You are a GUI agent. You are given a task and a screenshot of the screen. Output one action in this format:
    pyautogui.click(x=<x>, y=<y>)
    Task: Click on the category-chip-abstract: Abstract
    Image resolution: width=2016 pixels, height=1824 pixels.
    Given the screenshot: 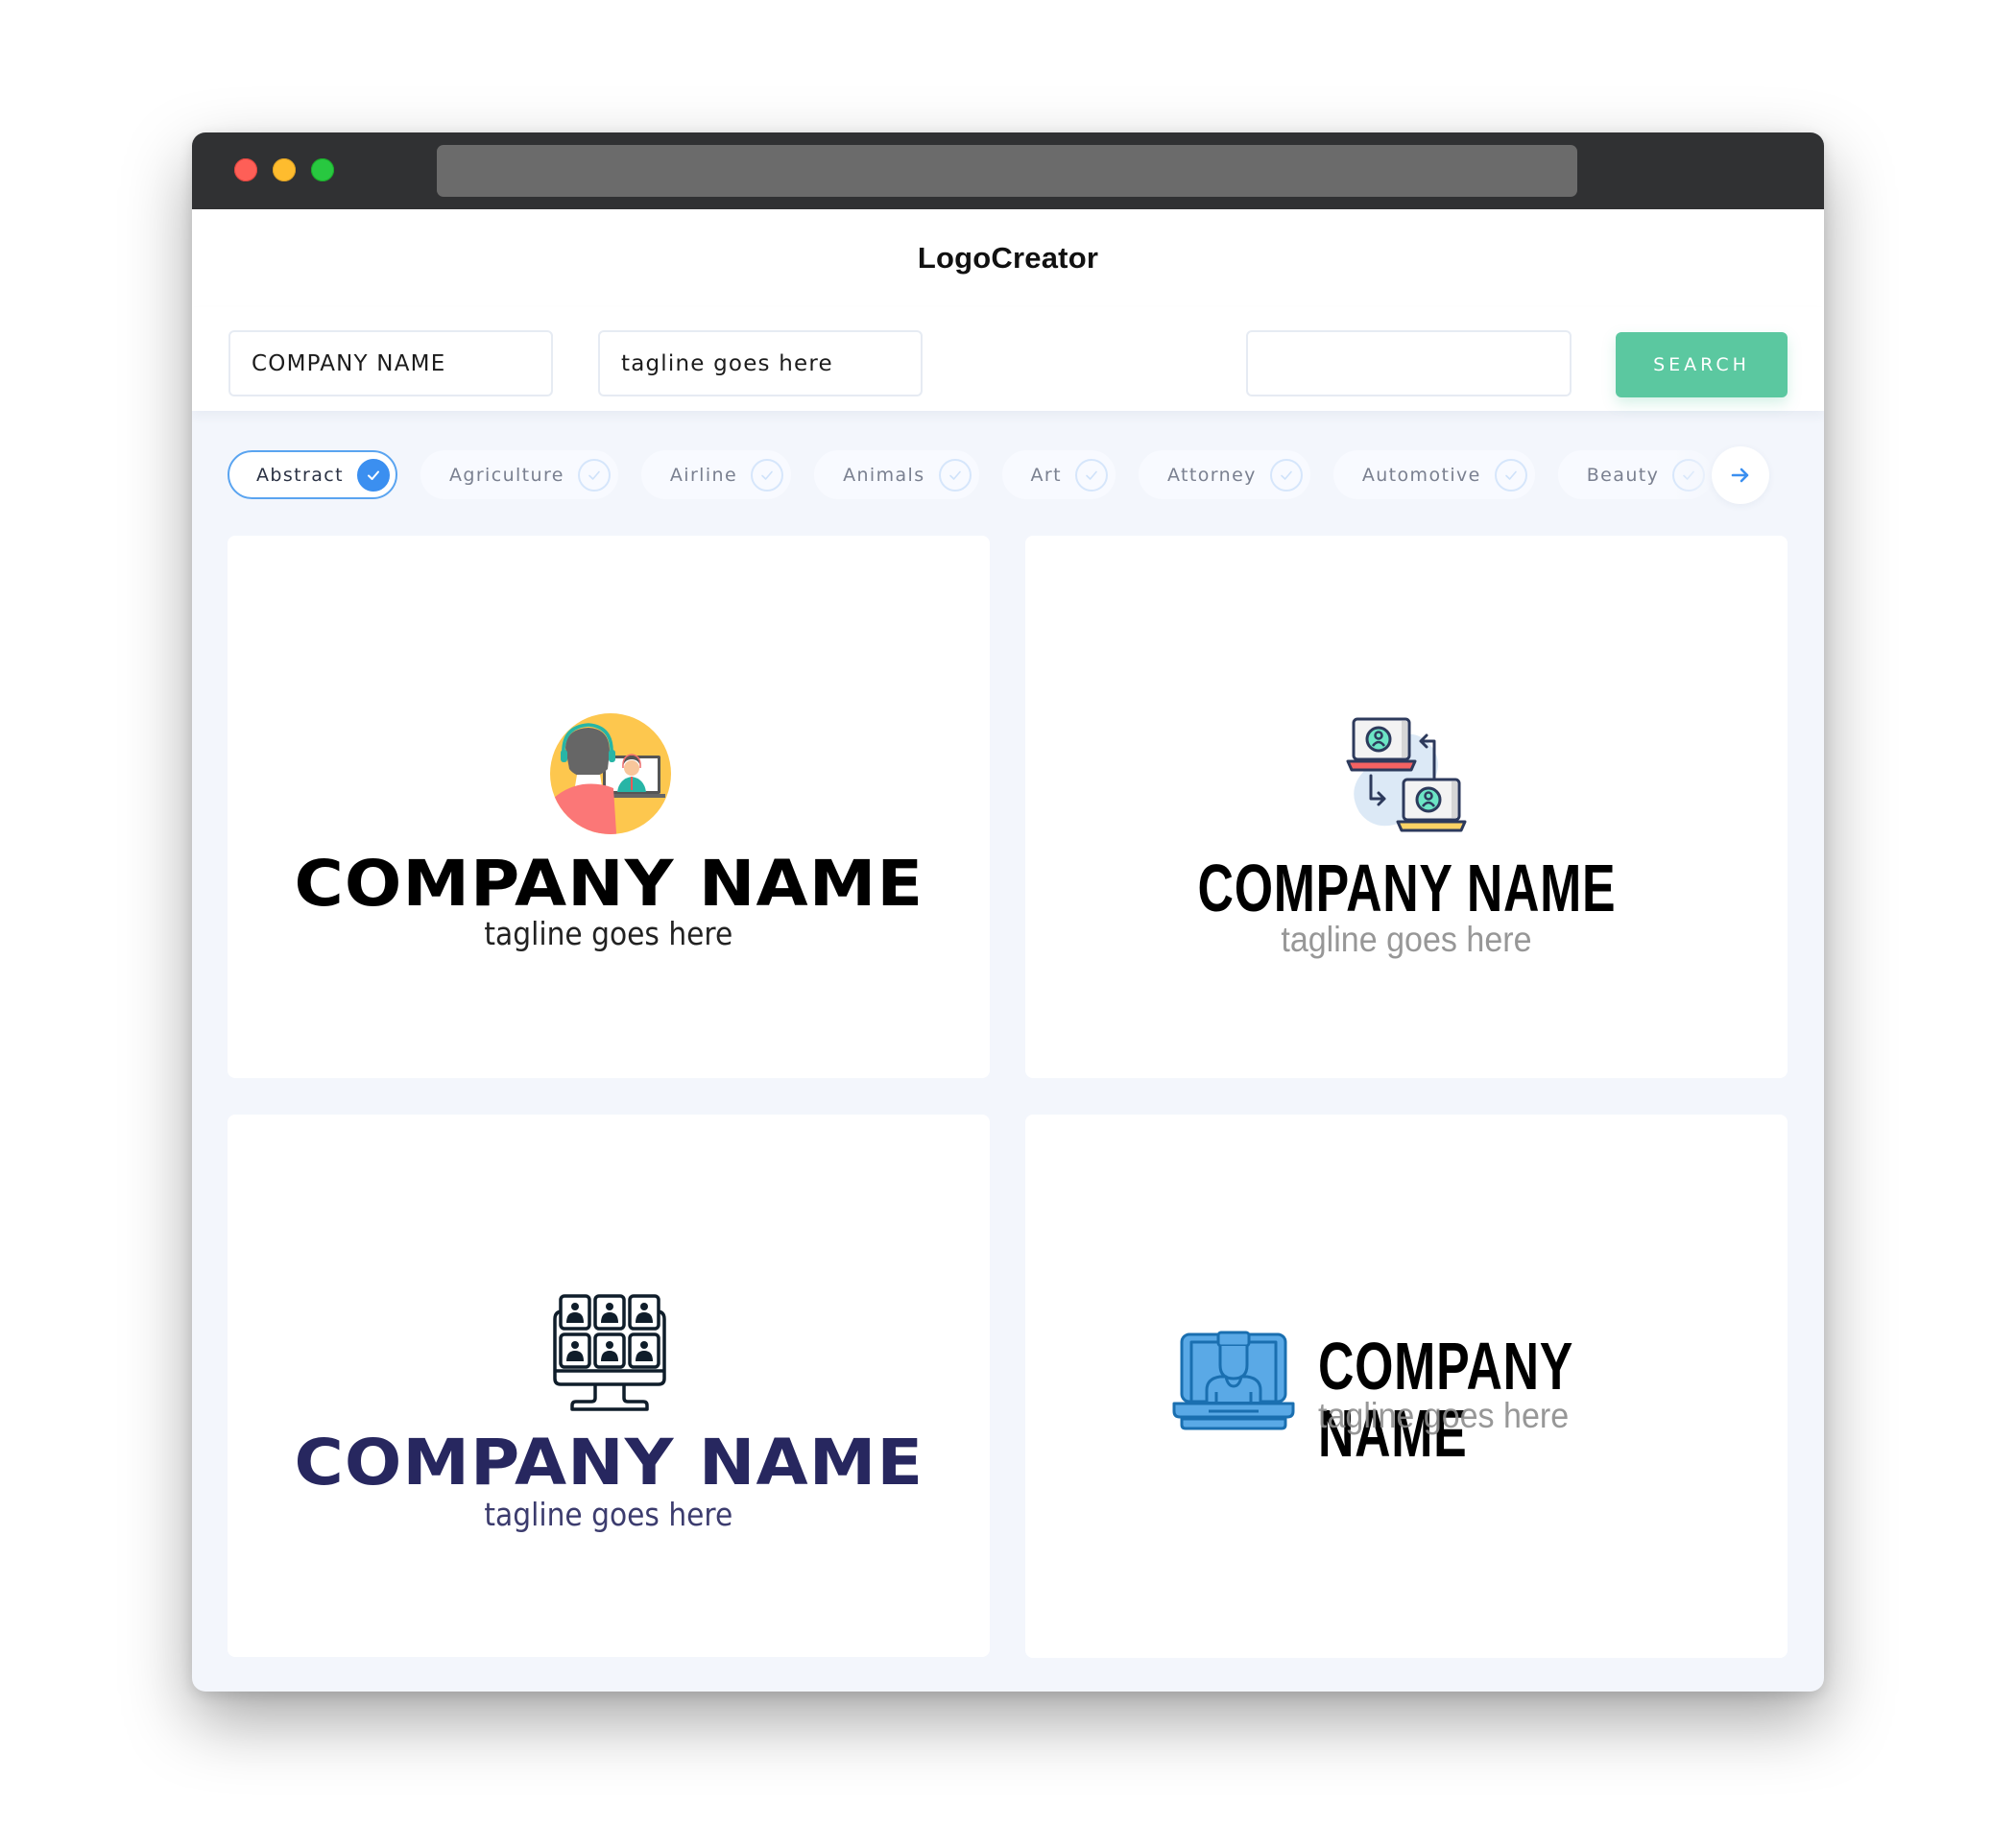 What is the action you would take?
    pyautogui.click(x=312, y=474)
    